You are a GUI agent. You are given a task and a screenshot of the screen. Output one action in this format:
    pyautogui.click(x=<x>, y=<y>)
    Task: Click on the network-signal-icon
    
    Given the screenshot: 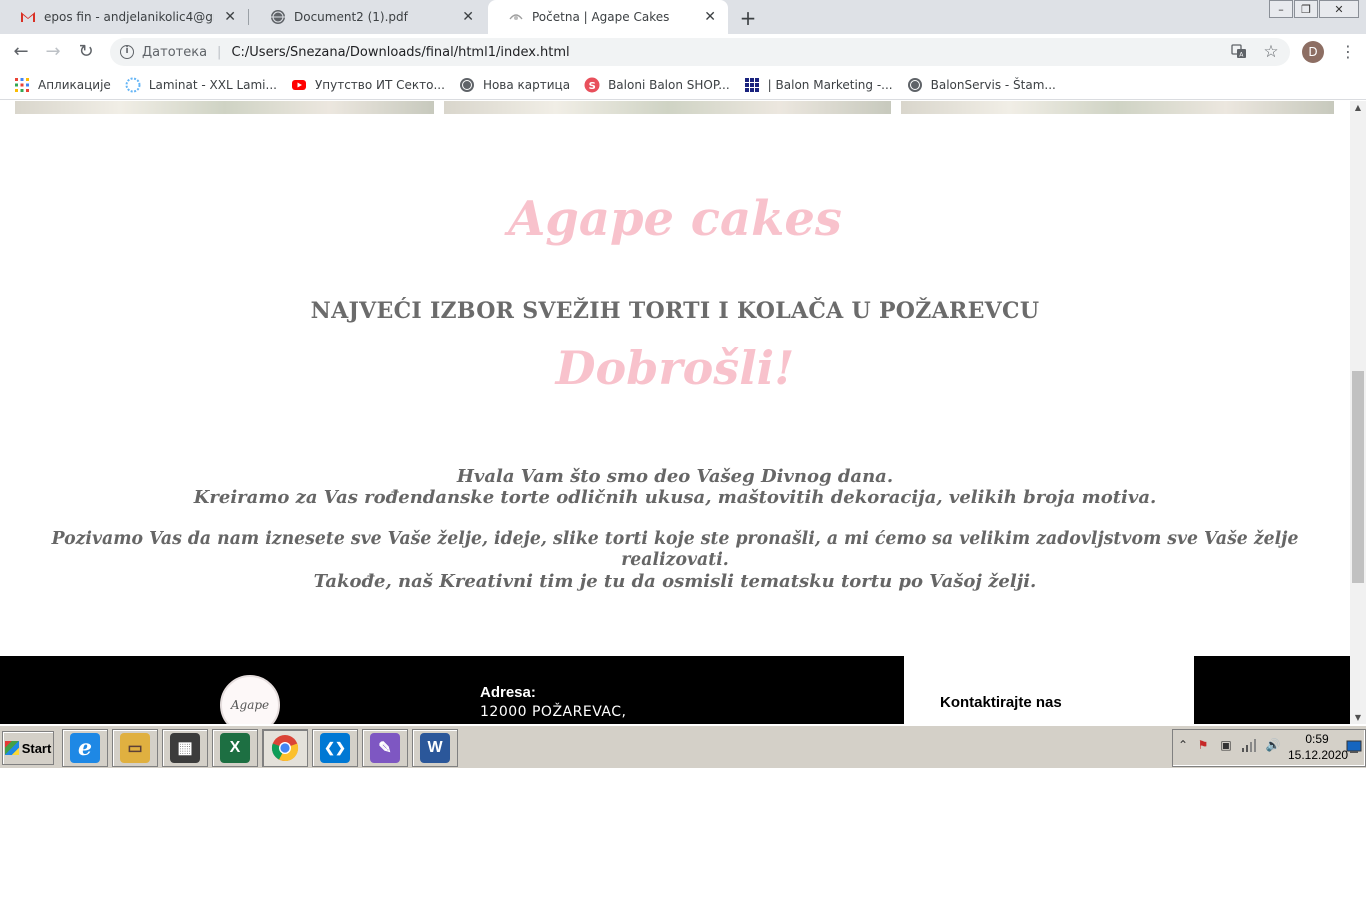 What is the action you would take?
    pyautogui.click(x=1249, y=745)
    